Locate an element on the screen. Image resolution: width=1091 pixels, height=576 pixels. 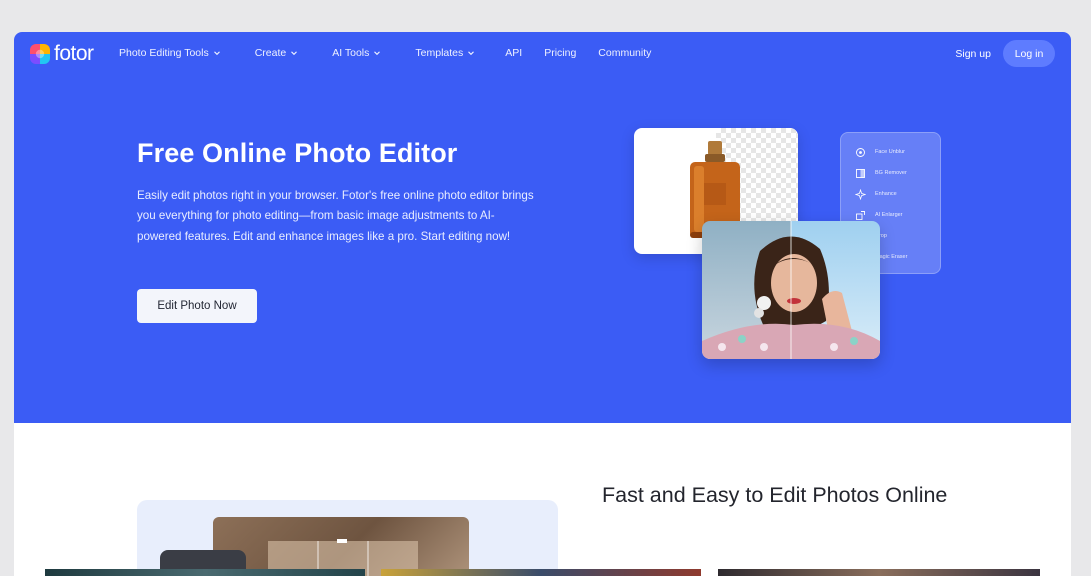
face-unblur-icon is located at coordinates (860, 152).